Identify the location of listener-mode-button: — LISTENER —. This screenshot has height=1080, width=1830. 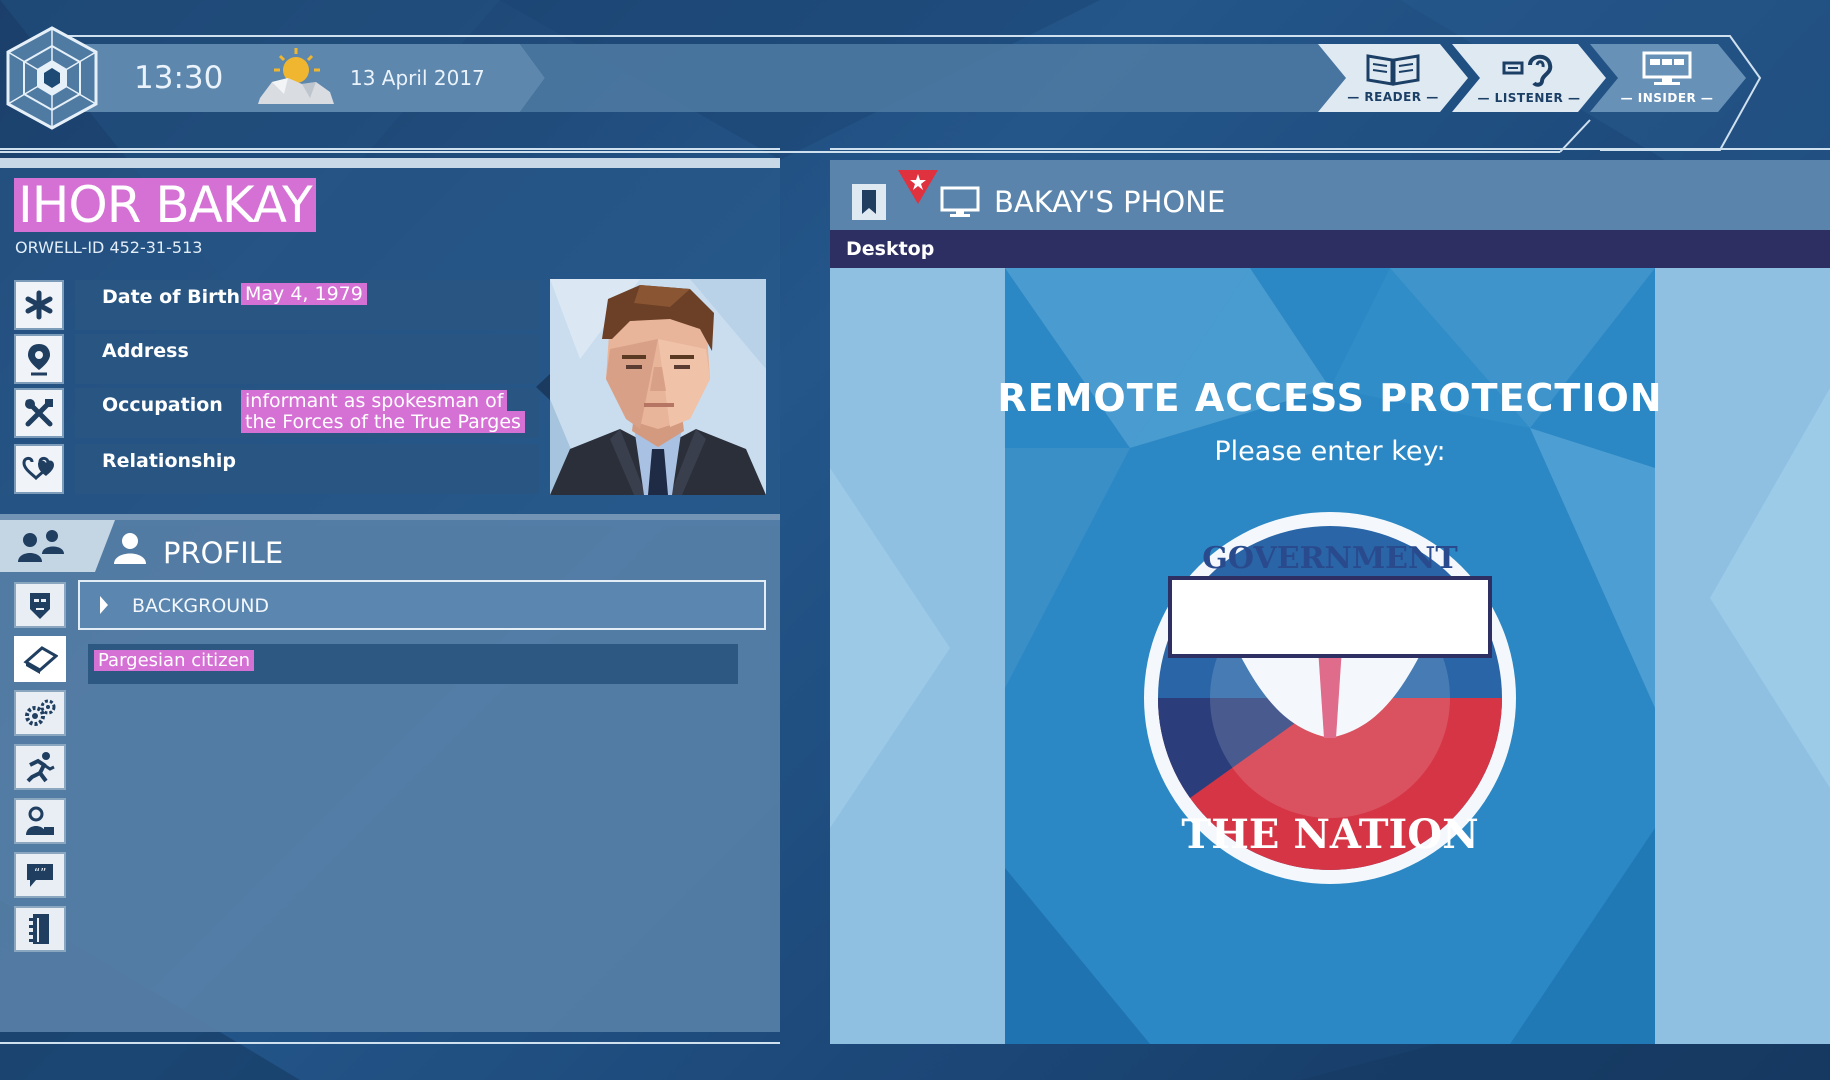
(1529, 78).